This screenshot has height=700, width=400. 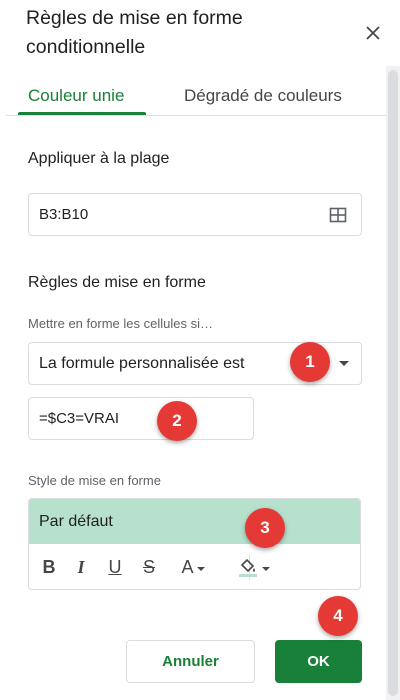 I want to click on tab-color-scale: Dégradé de couleurs, so click(x=263, y=96).